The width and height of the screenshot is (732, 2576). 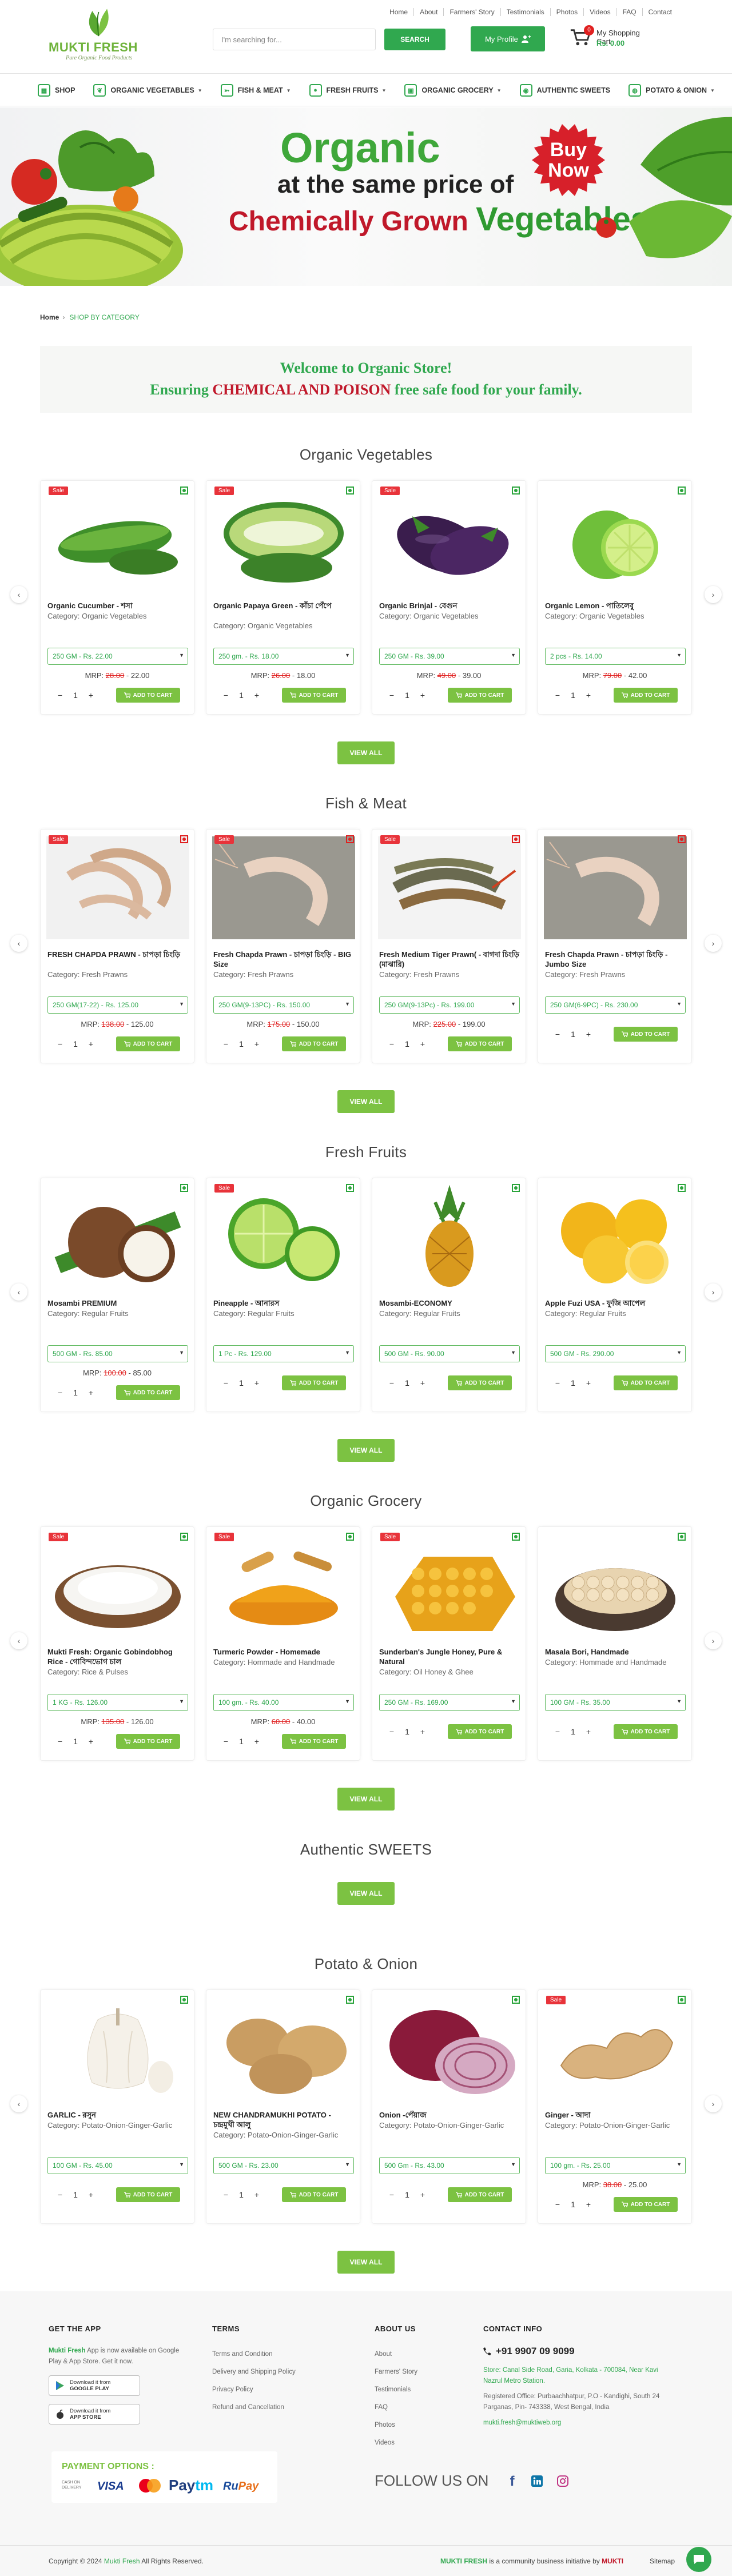 What do you see at coordinates (577, 2351) in the screenshot?
I see `footer-phone: +91 9907 09 9099` at bounding box center [577, 2351].